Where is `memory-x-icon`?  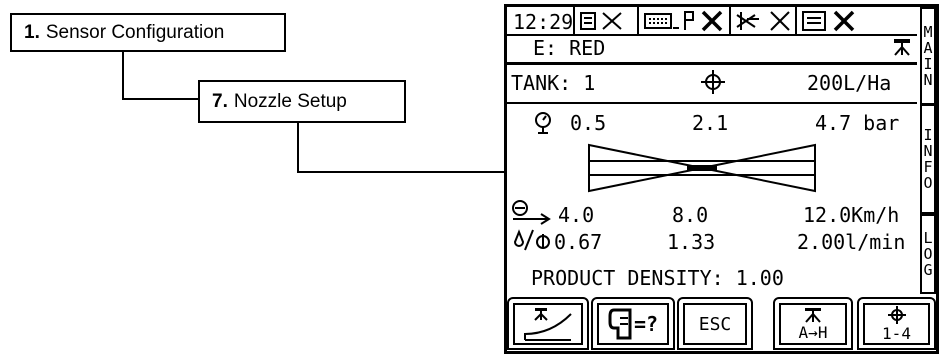 memory-x-icon is located at coordinates (832, 21).